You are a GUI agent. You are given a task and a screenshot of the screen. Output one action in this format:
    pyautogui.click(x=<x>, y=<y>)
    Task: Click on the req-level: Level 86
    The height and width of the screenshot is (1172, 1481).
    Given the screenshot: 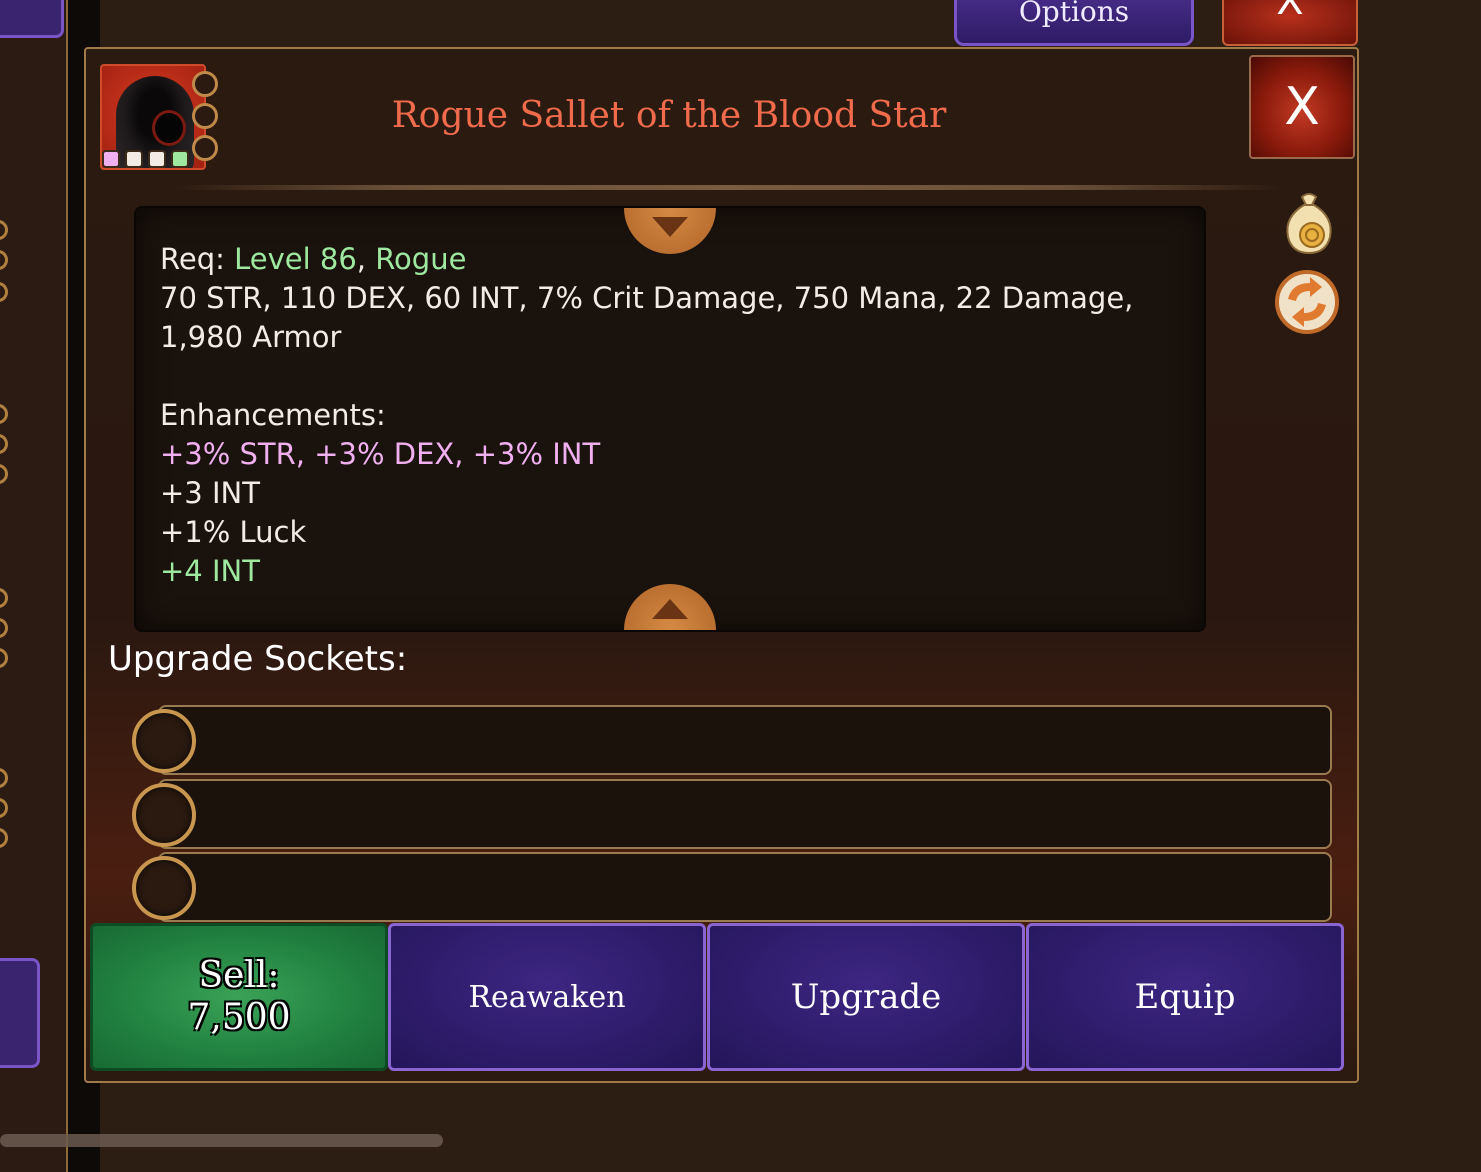 What is the action you would take?
    pyautogui.click(x=295, y=259)
    